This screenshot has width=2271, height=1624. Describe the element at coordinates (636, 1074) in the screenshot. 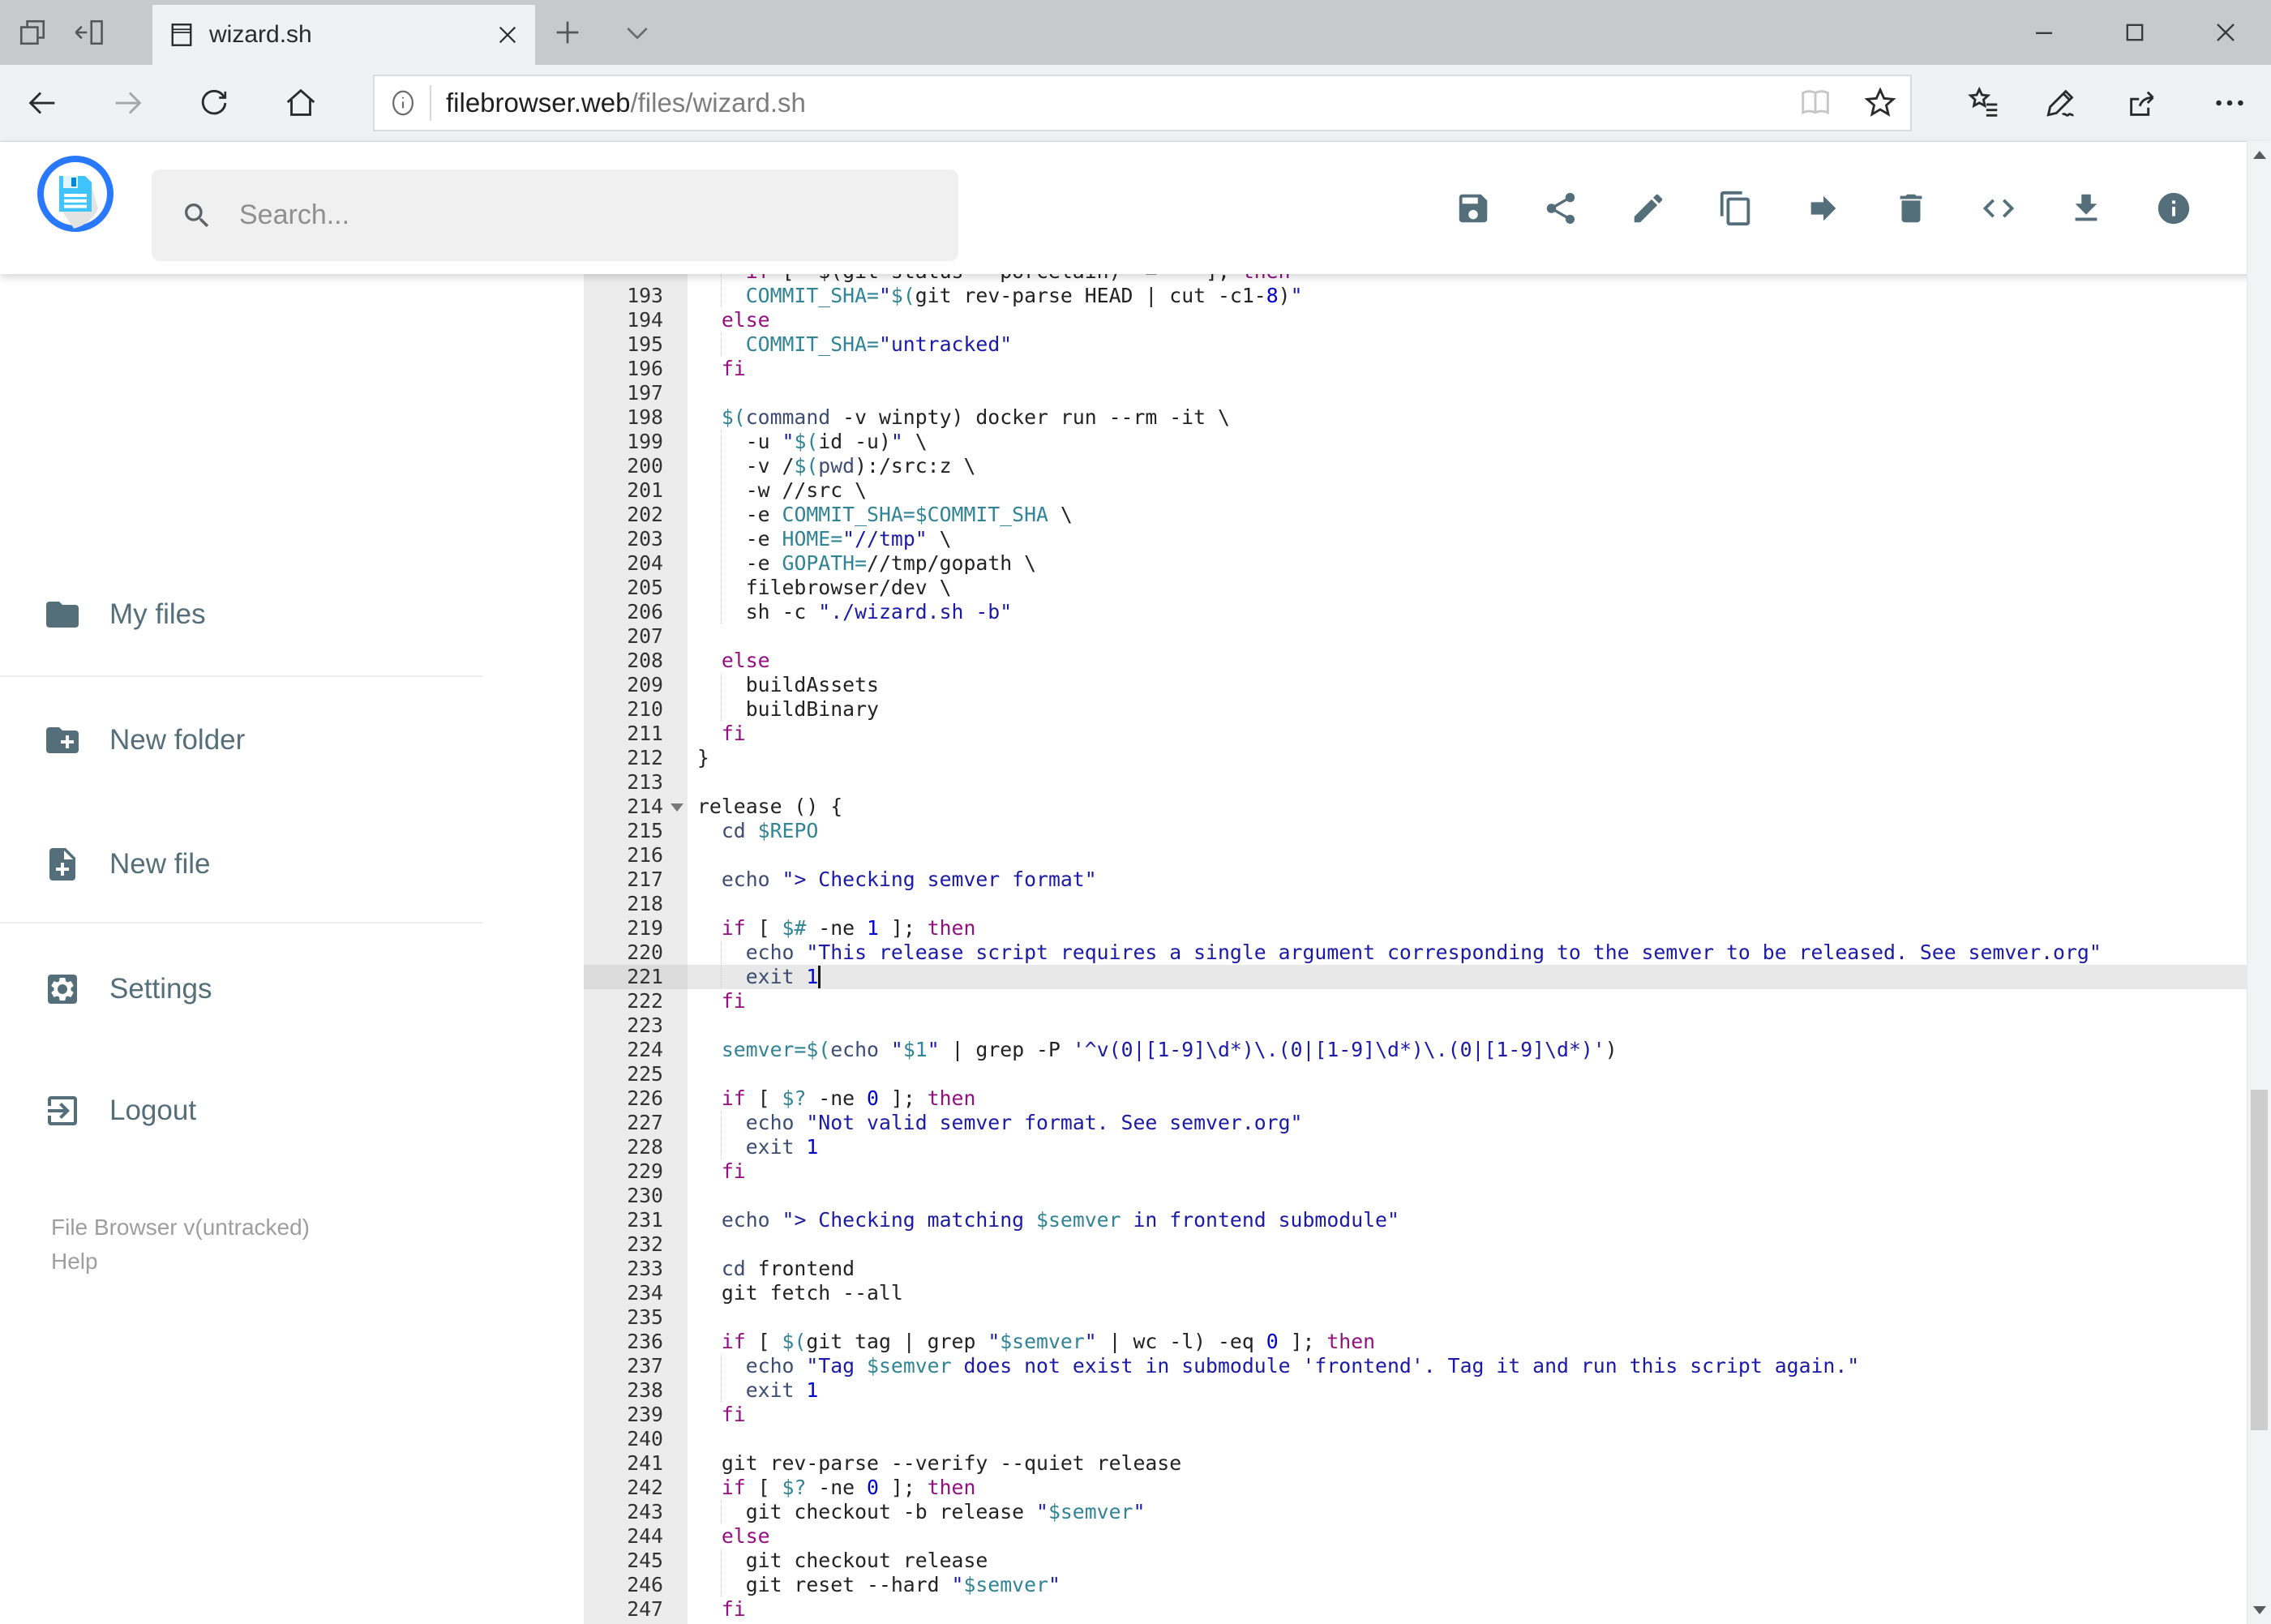

I see `line-number: 225` at that location.